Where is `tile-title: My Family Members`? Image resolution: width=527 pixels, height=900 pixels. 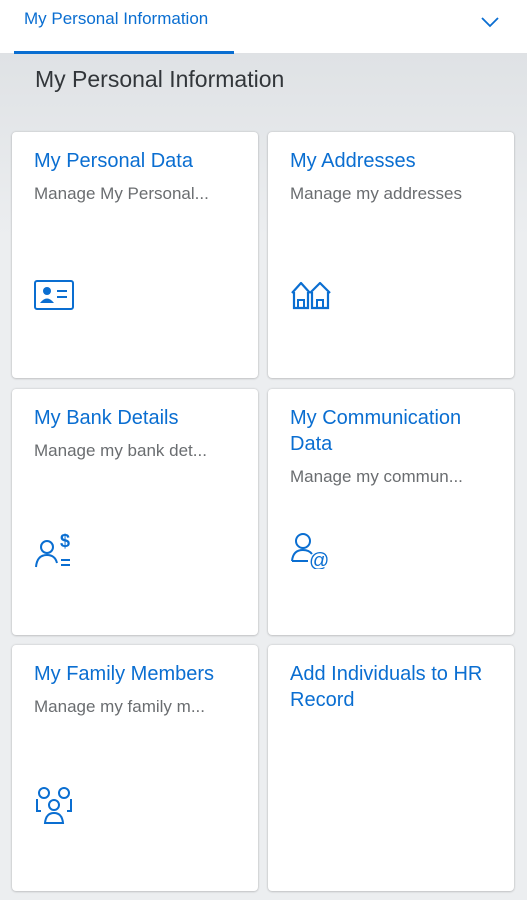 tile-title: My Family Members is located at coordinates (124, 674).